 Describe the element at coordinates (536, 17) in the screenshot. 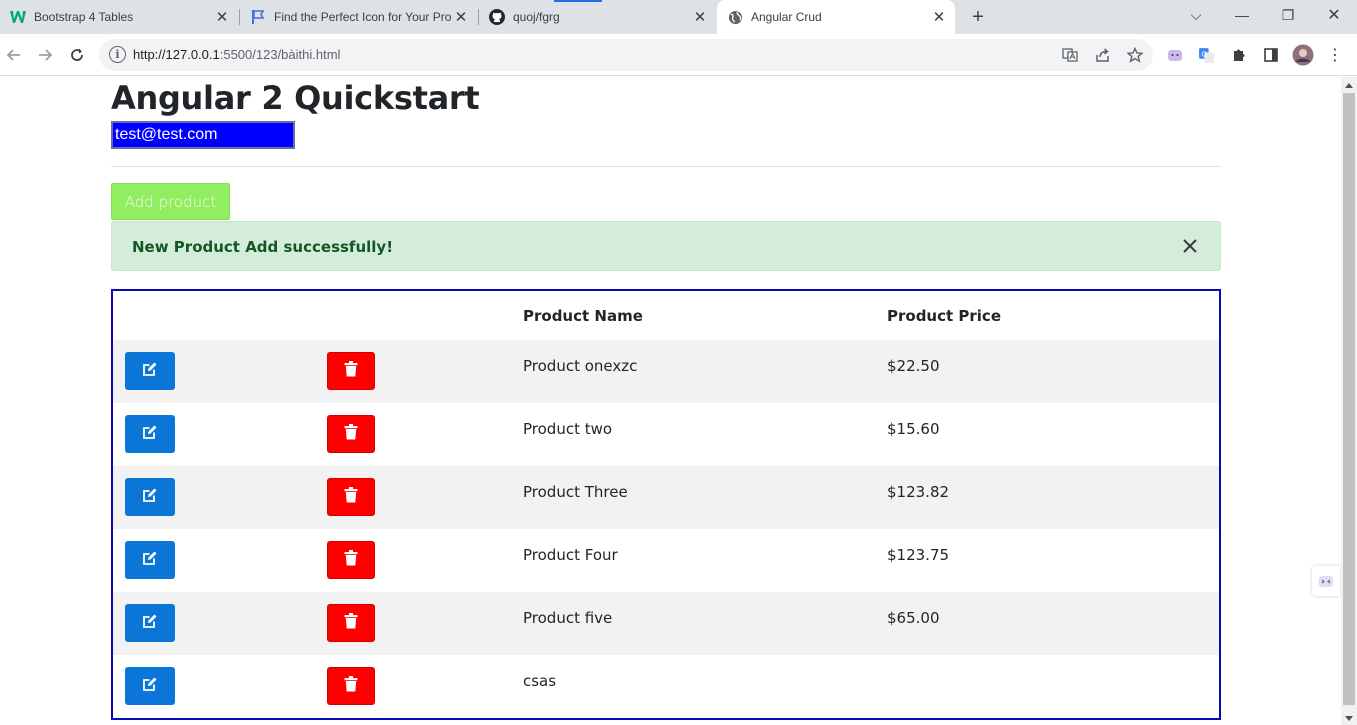

I see `tab-title: quoj/fgrg` at that location.